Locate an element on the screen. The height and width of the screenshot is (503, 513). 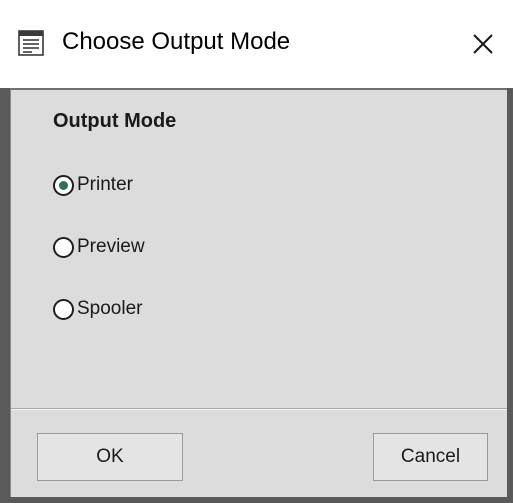
window-title: Choose Output Mode is located at coordinates (176, 41).